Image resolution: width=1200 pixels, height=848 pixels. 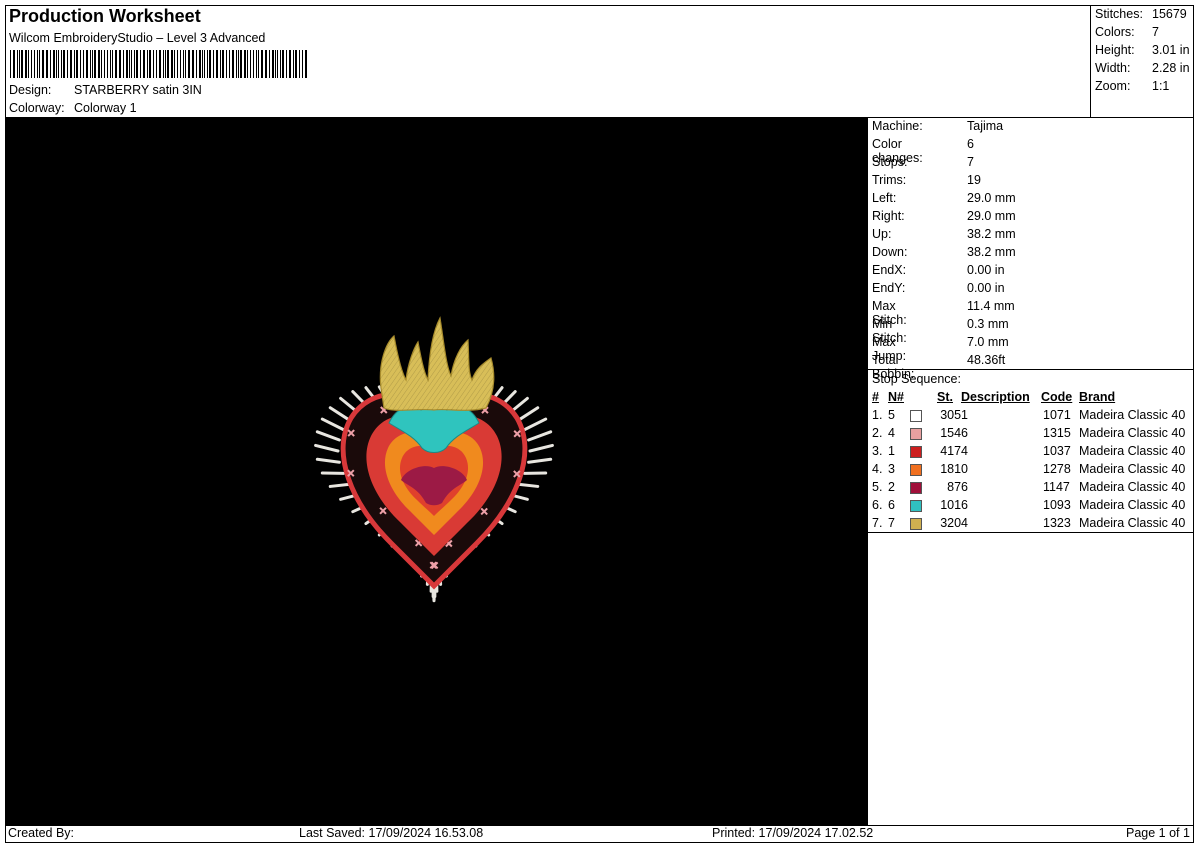 What do you see at coordinates (988, 324) in the screenshot?
I see `info-value: 0.3 mm` at bounding box center [988, 324].